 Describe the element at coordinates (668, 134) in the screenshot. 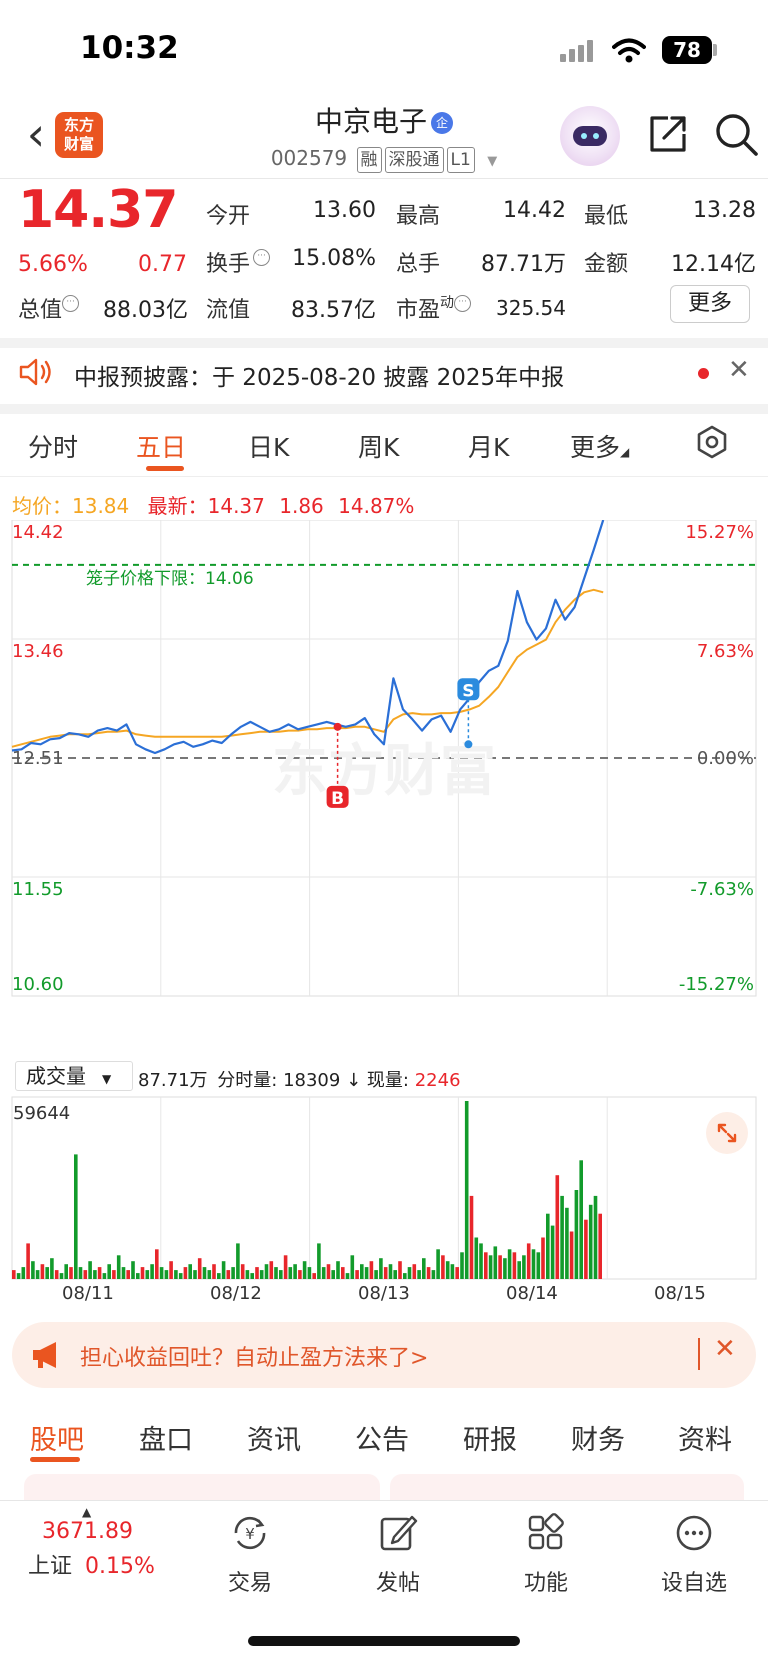

I see `share-icon` at that location.